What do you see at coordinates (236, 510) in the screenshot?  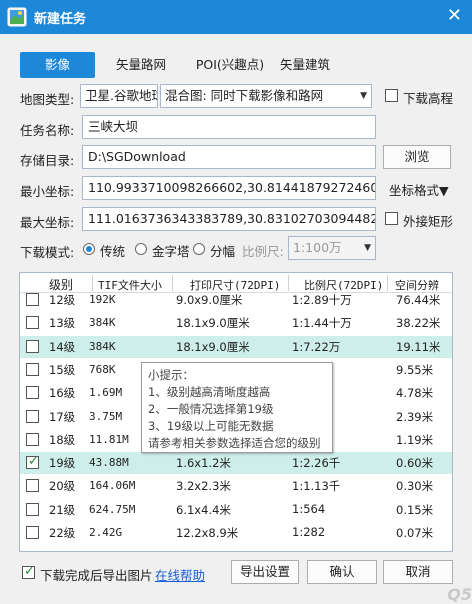 I see `table-row: 21级 624.75M 6.1x4.4米 1:564 0.15米` at bounding box center [236, 510].